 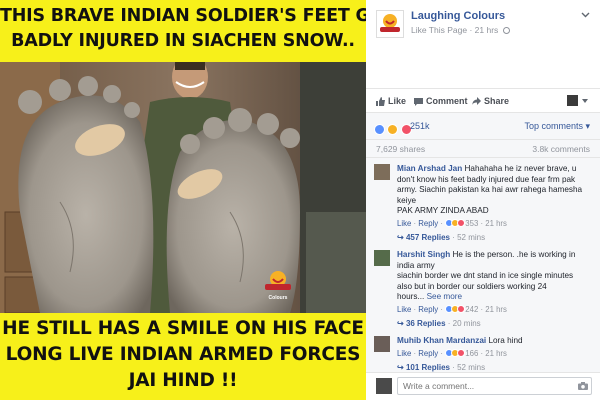 I want to click on comment-icon, so click(x=418, y=102).